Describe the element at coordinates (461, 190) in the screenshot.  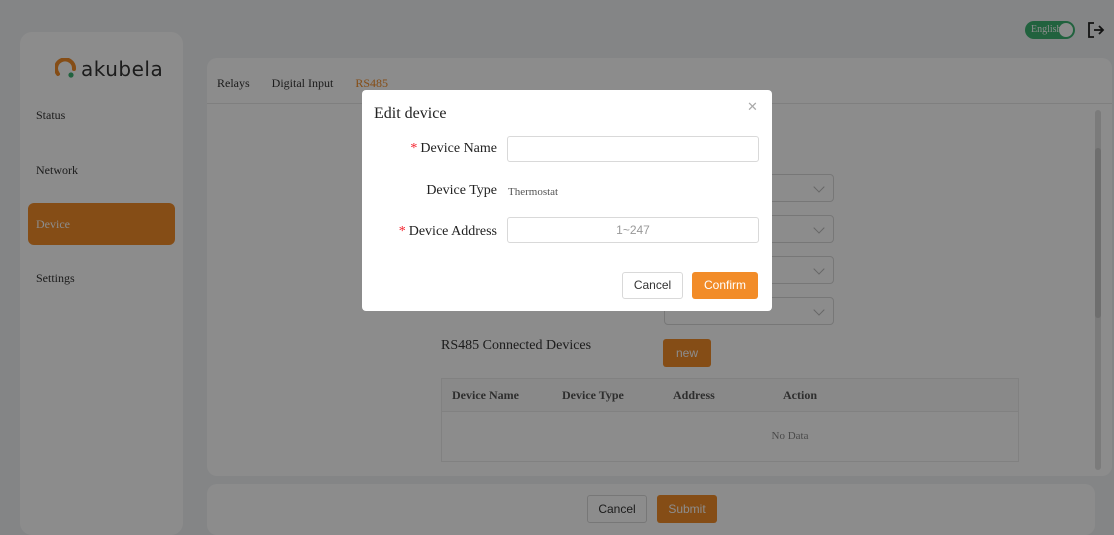
I see `device-type-label: Device Type` at that location.